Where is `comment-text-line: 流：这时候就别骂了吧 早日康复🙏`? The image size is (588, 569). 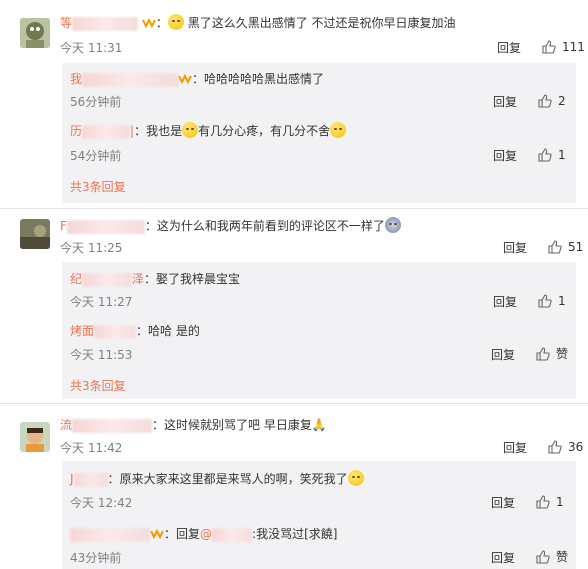
comment-text-line: 流：这时候就别骂了吧 早日康复🙏 is located at coordinates (193, 425).